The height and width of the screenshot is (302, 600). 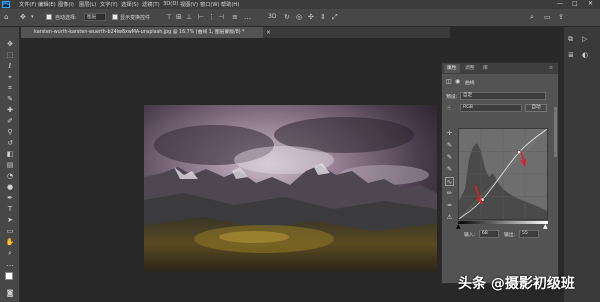 I want to click on 3d-roll-icon: ◎, so click(x=299, y=17).